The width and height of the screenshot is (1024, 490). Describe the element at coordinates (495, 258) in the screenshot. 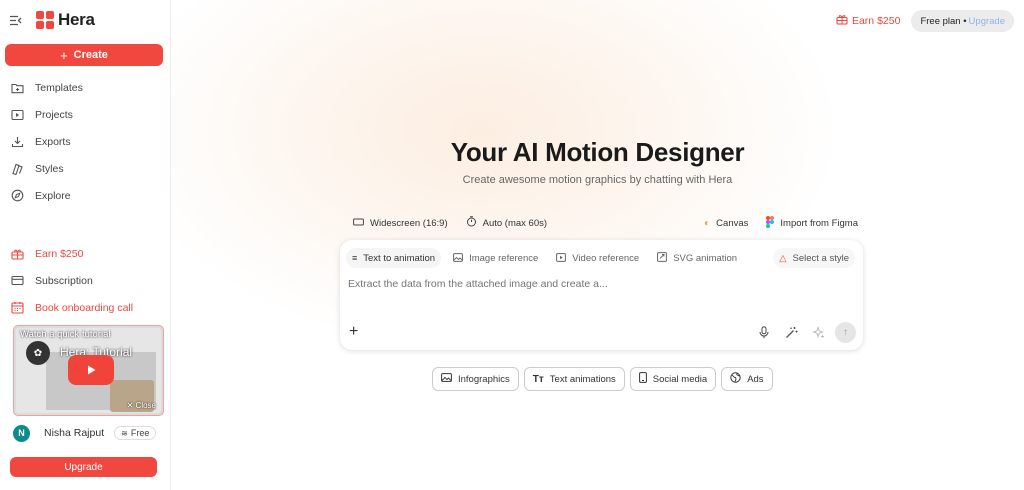

I see `mode-image-reference: Image reference` at that location.